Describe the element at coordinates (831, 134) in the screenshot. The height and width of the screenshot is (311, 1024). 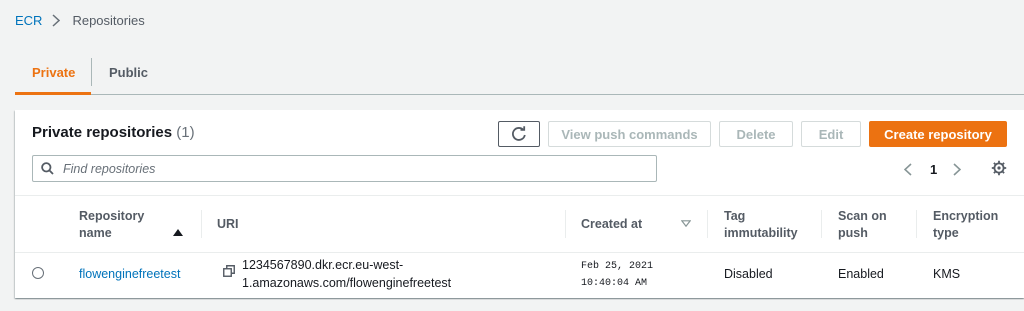
I see `edit-button: Edit` at that location.